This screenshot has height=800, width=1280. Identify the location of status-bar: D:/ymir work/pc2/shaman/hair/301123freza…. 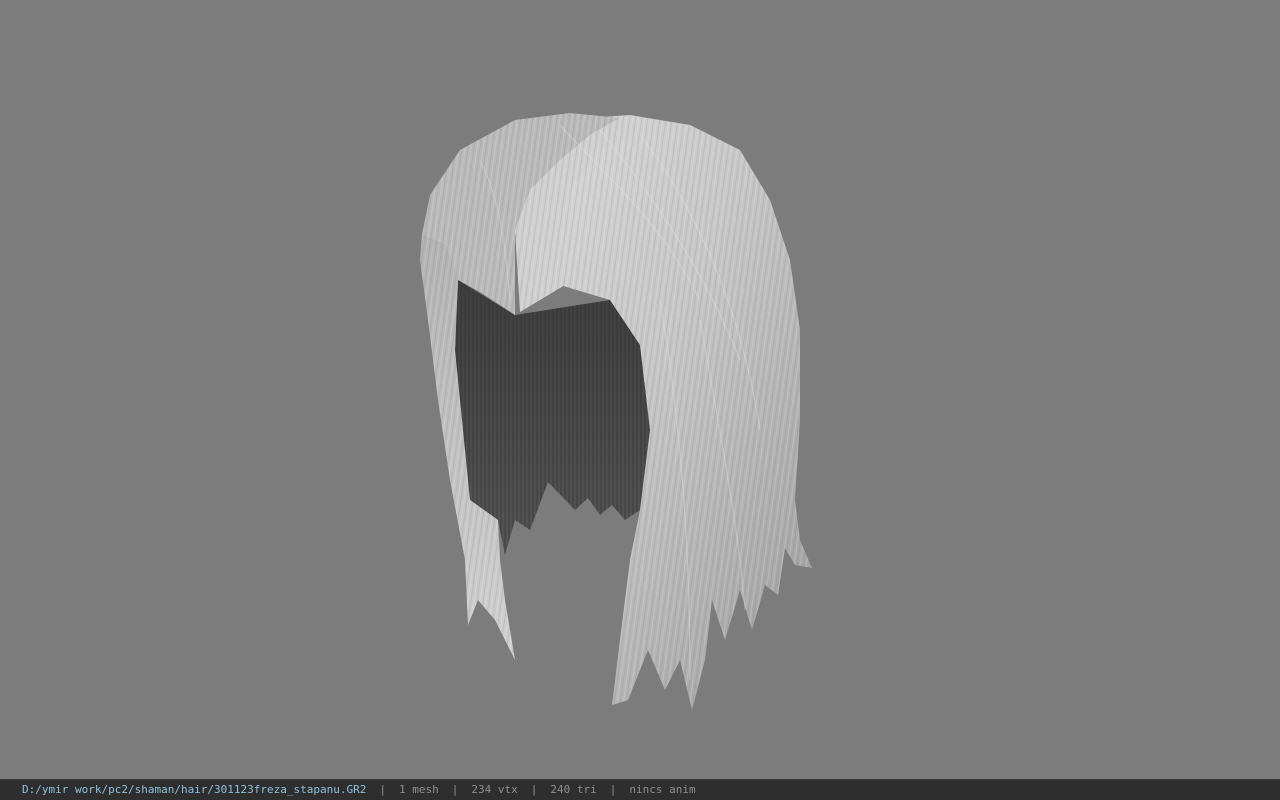
(640, 789).